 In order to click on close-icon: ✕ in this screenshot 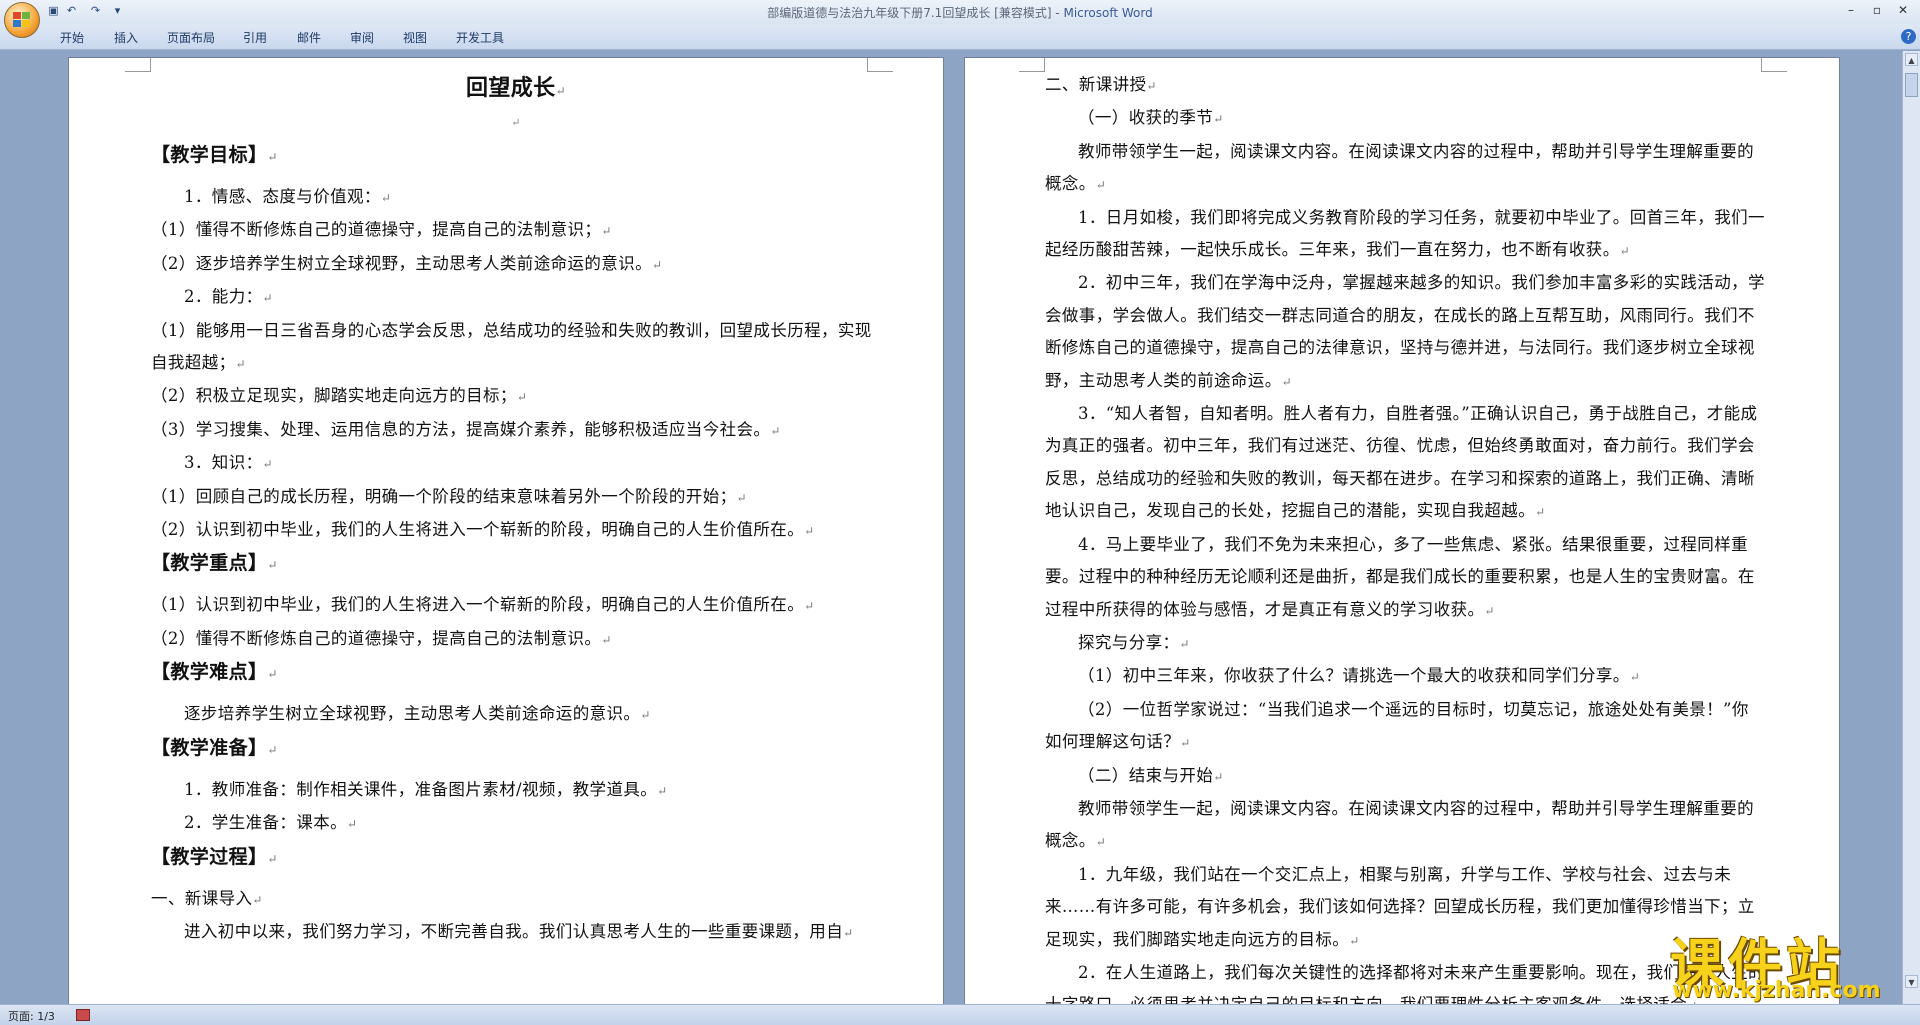, I will do `click(1903, 10)`.